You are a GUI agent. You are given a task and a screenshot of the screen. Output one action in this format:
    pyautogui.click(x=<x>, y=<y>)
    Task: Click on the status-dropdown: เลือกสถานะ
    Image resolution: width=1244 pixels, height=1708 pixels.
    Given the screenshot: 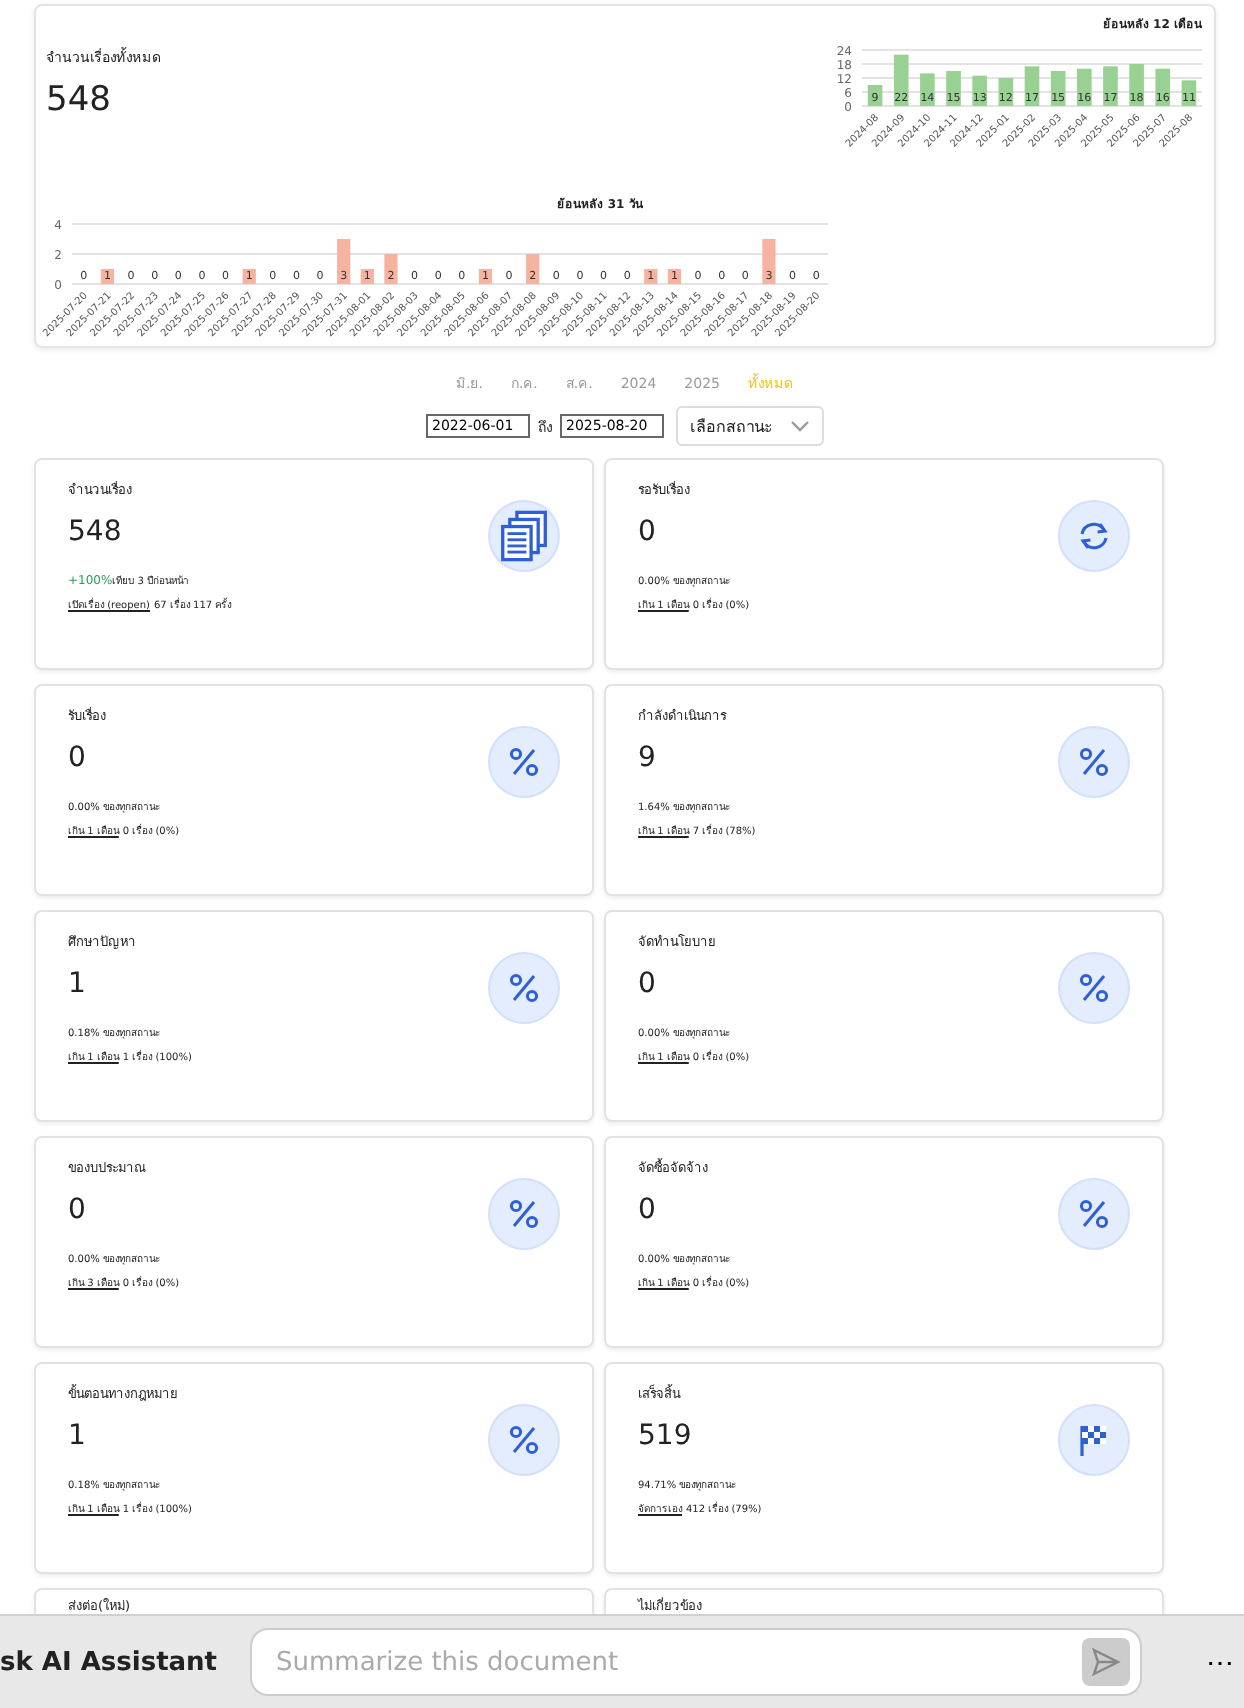 What is the action you would take?
    pyautogui.click(x=750, y=426)
    